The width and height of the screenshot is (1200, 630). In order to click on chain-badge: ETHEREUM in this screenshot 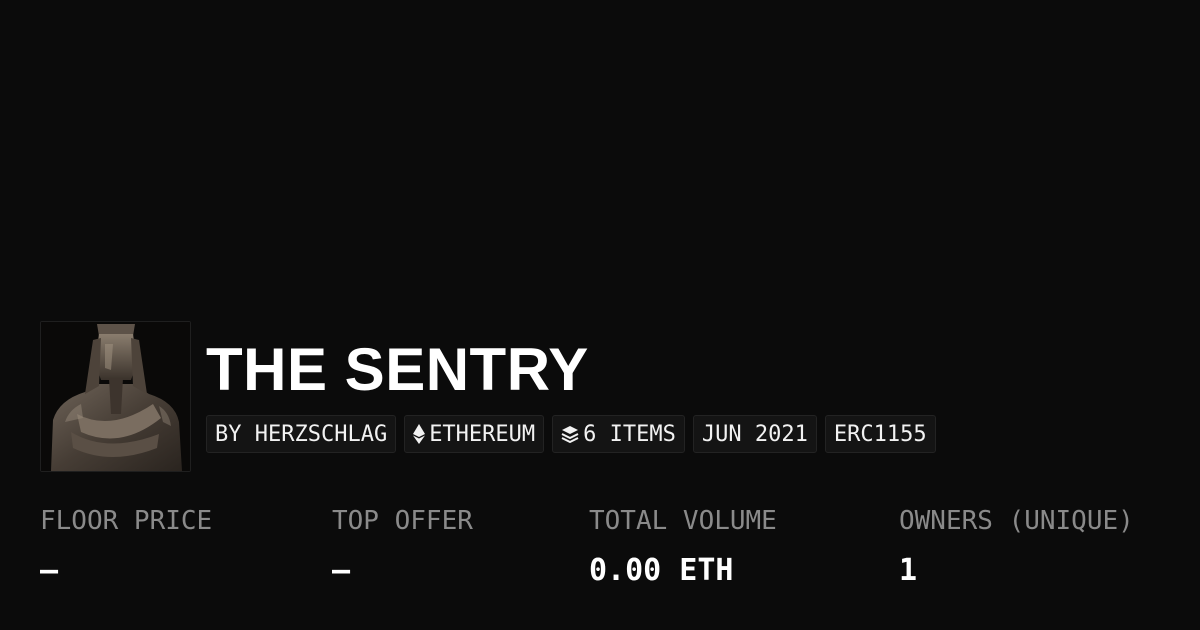, I will do `click(474, 434)`.